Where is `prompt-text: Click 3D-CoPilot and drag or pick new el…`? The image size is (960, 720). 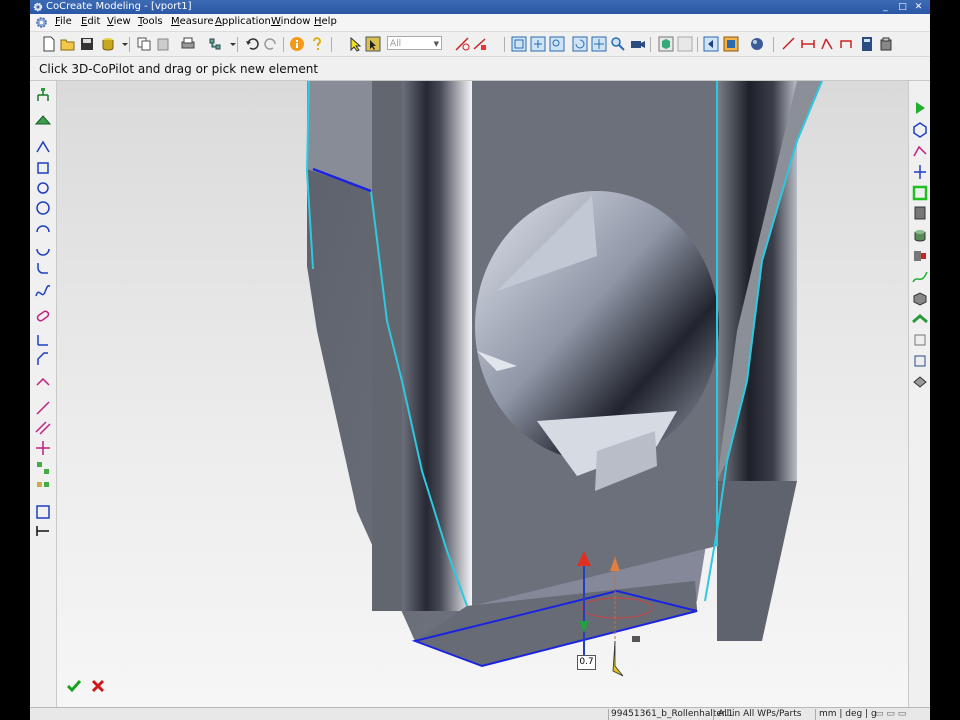 prompt-text: Click 3D-CoPilot and drag or pick new el… is located at coordinates (179, 69).